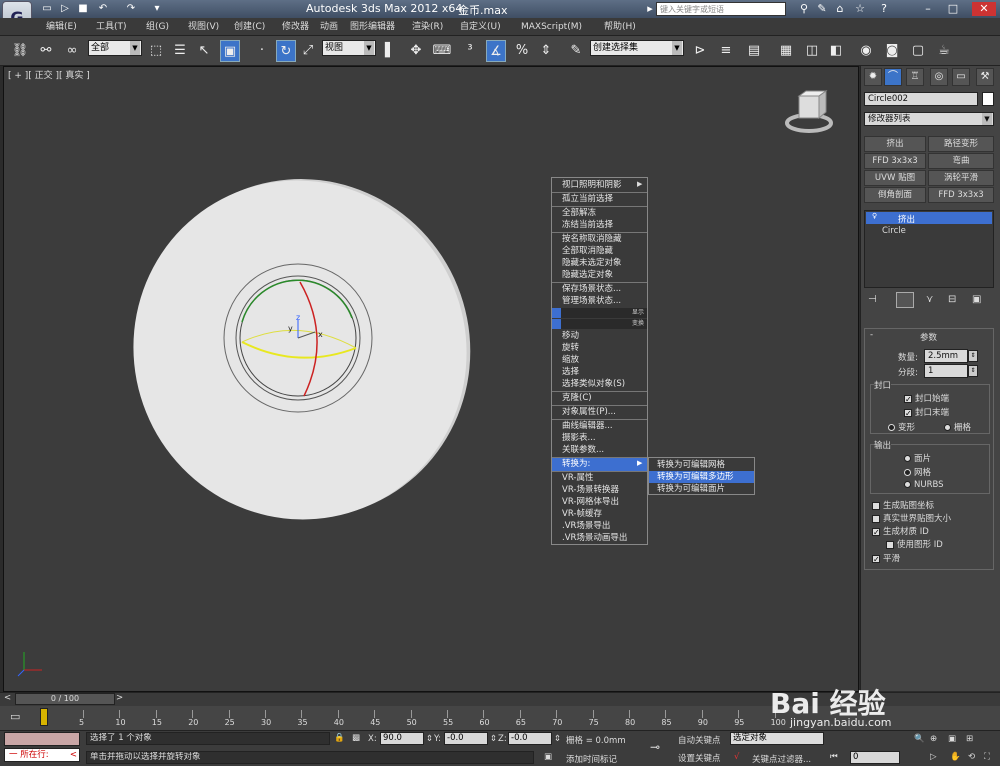 This screenshot has width=1000, height=766. Describe the element at coordinates (987, 757) in the screenshot. I see `maximize-viewport-icon: ⛶` at that location.